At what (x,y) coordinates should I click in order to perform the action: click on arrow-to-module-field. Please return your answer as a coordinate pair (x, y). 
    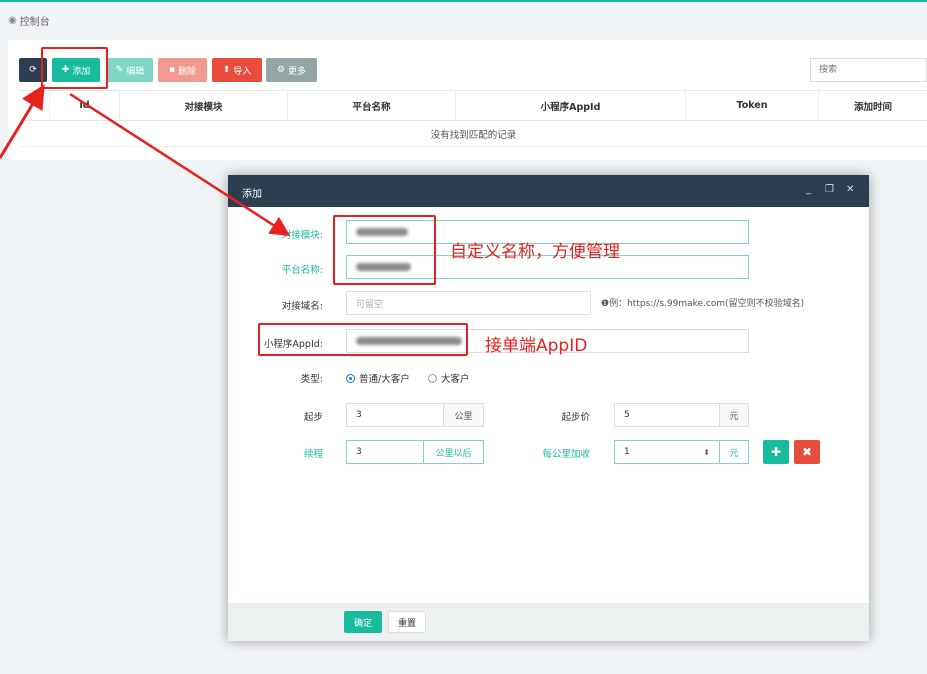
    Looking at the image, I should click on (180, 164).